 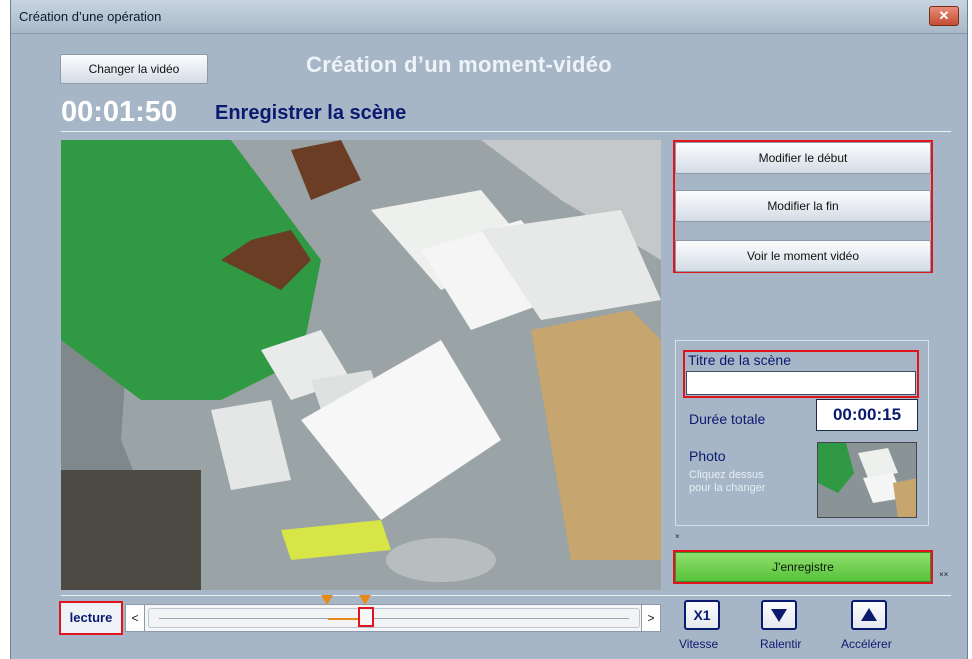 What do you see at coordinates (726, 475) in the screenshot?
I see `photo-hint-line-1: Cliquez dessus` at bounding box center [726, 475].